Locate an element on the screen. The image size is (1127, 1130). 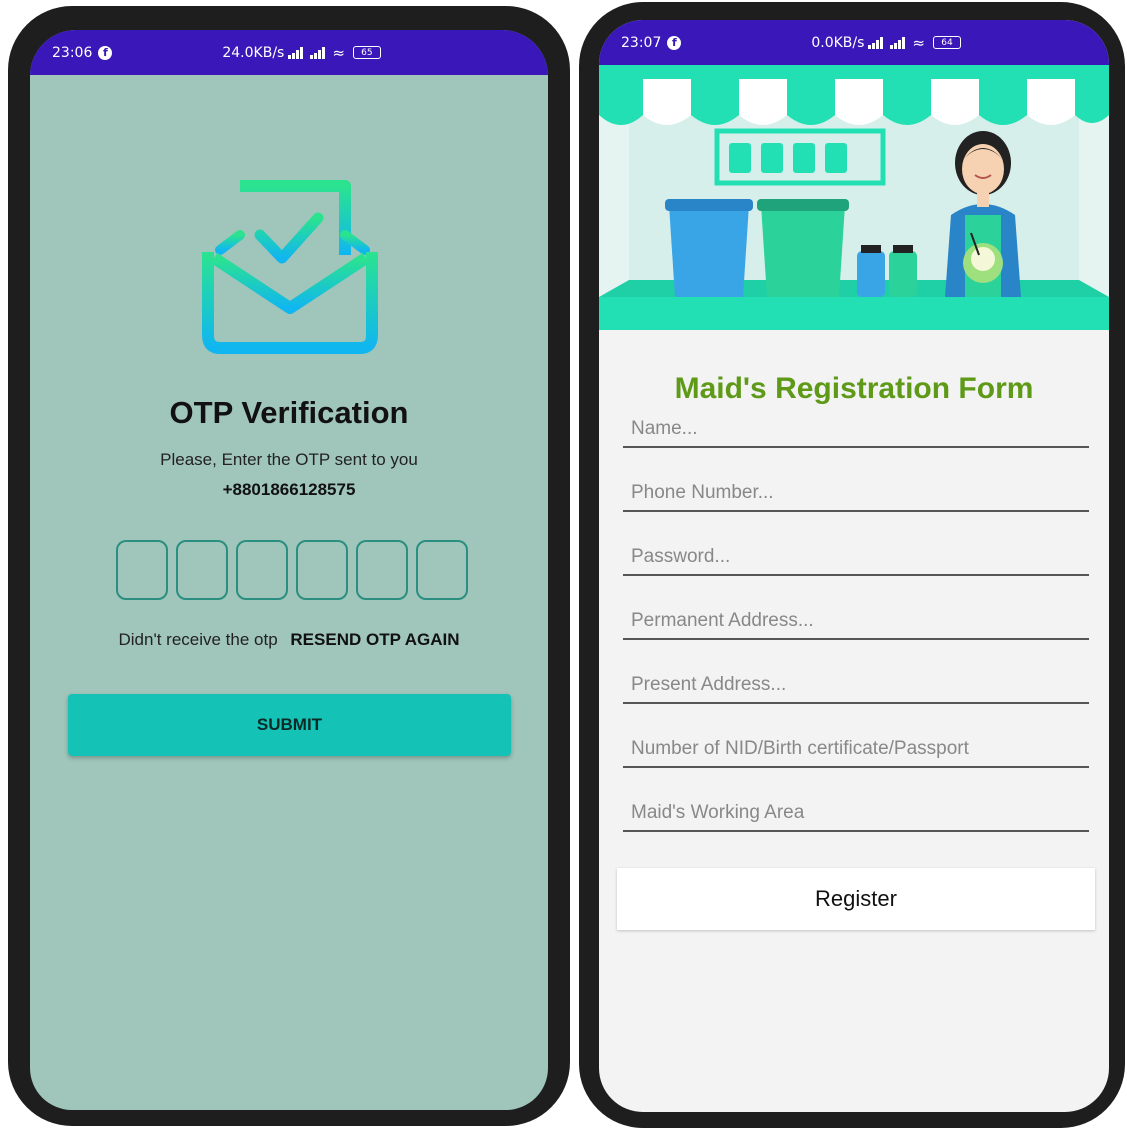
network-speed: 0.0KB/s is located at coordinates (838, 42).